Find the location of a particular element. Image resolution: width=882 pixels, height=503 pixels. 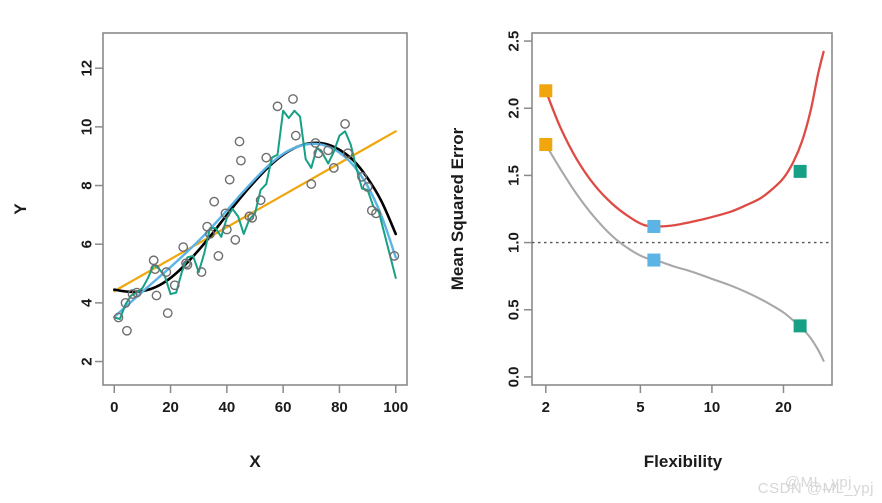

left-x-tick-label: 100 is located at coordinates (395, 407).